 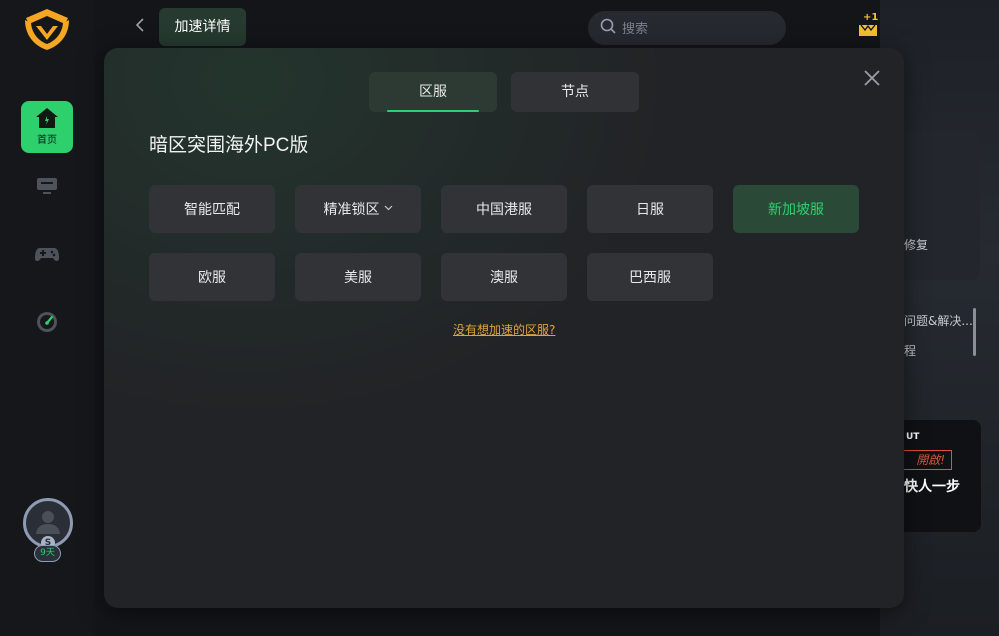 I want to click on membership-days: 9天, so click(x=47, y=553).